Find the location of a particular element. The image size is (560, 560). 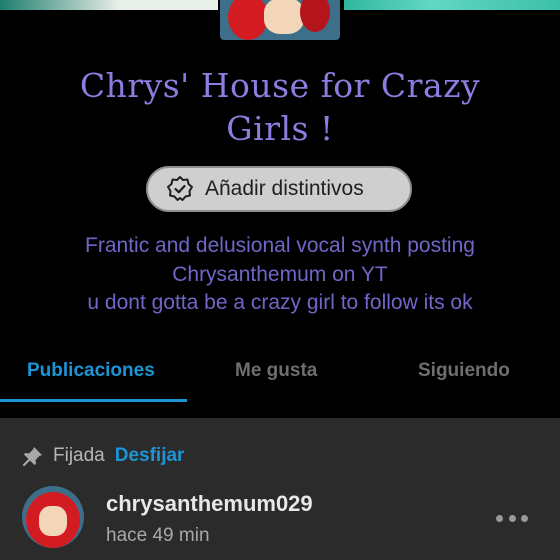

tab-likes: Me gusta is located at coordinates (276, 371).